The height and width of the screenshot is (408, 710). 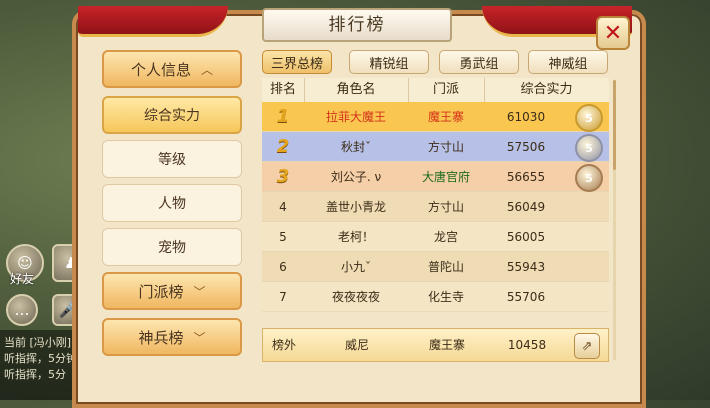 I want to click on character-name-cell: 秋封ˇ, so click(x=355, y=147).